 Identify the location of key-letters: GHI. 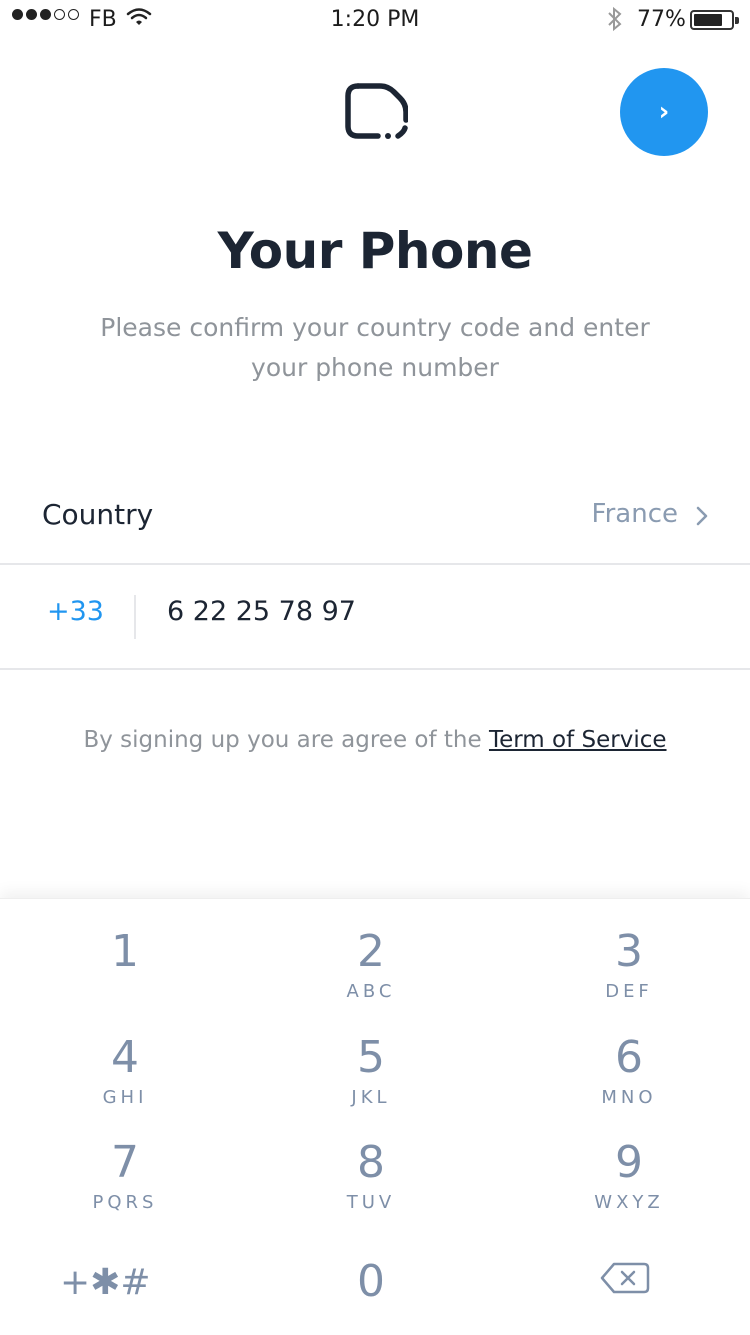
(125, 1097).